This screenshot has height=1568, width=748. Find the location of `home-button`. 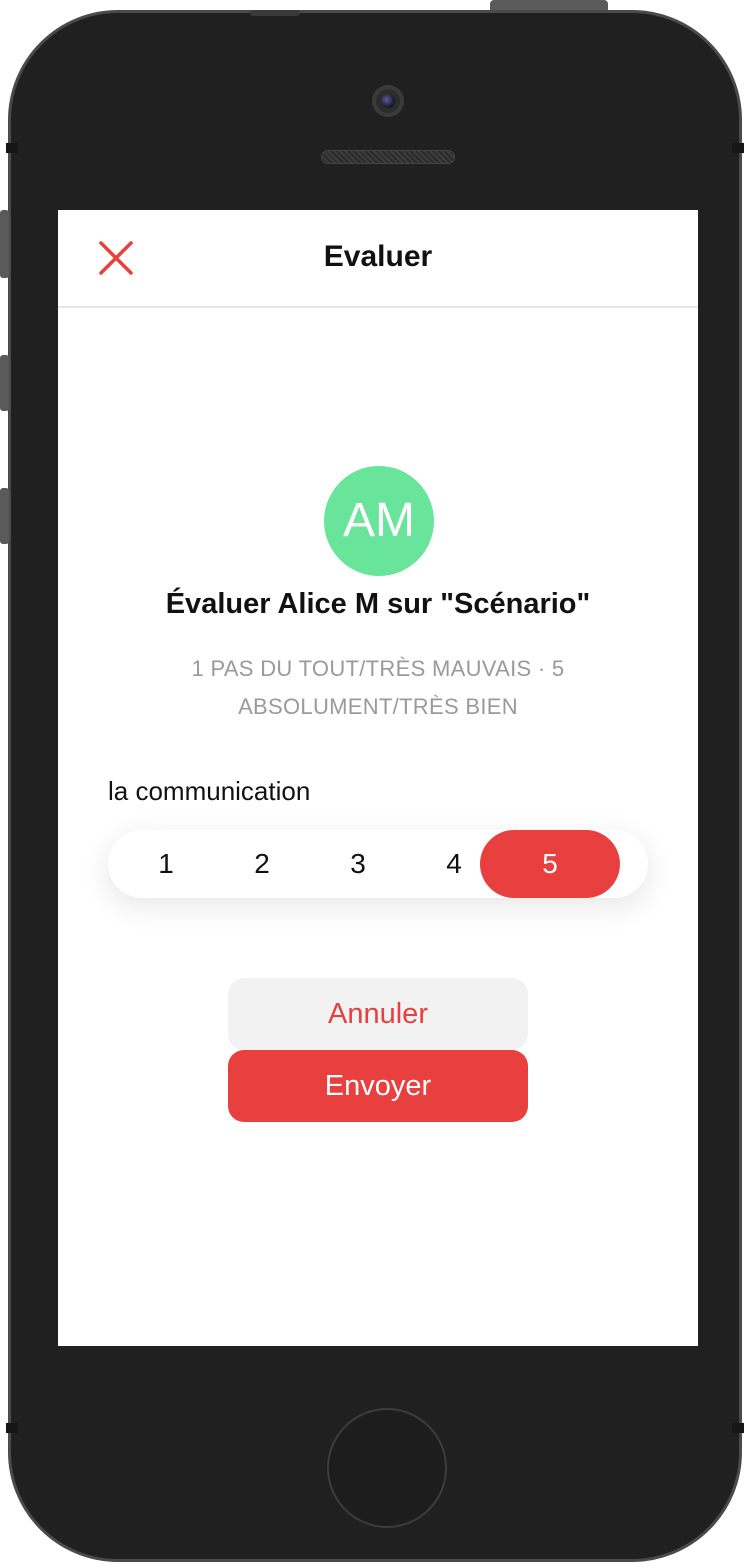

home-button is located at coordinates (387, 1468).